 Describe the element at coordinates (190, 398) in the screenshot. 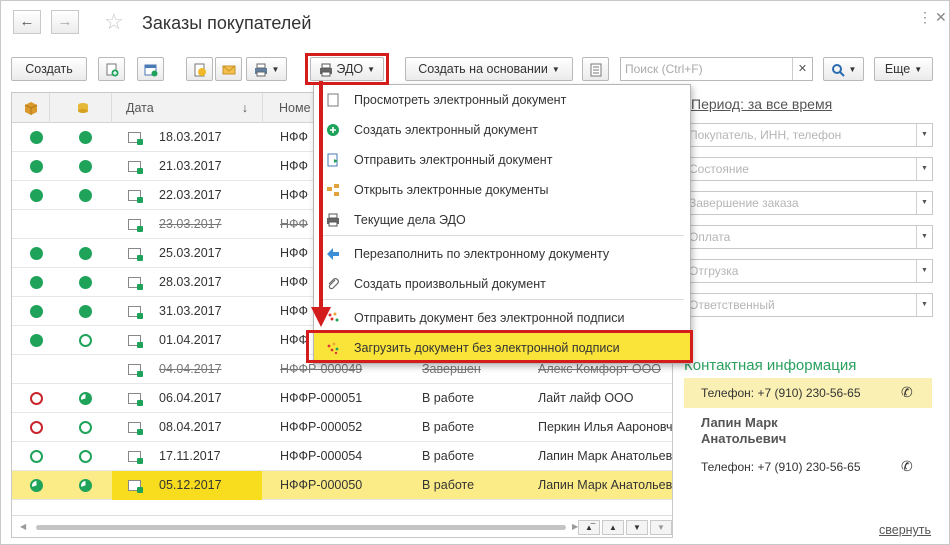

I see `date-cell: 06.04.2017` at that location.